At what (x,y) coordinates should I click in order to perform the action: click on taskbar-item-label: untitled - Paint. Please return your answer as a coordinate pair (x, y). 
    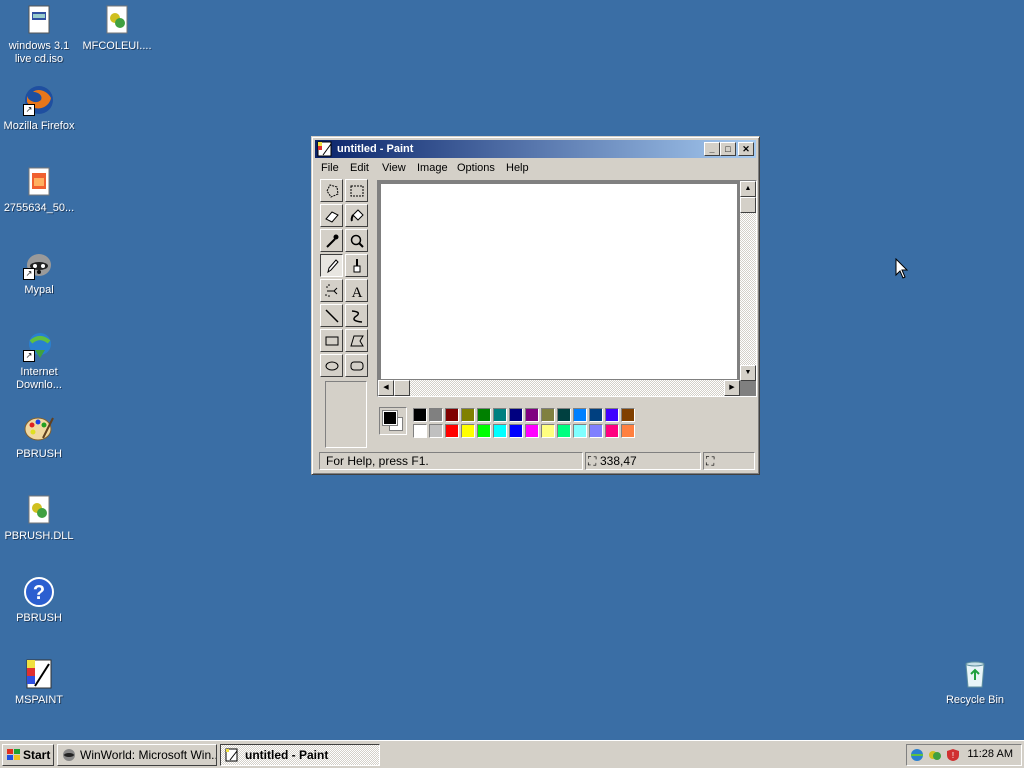
    Looking at the image, I should click on (287, 755).